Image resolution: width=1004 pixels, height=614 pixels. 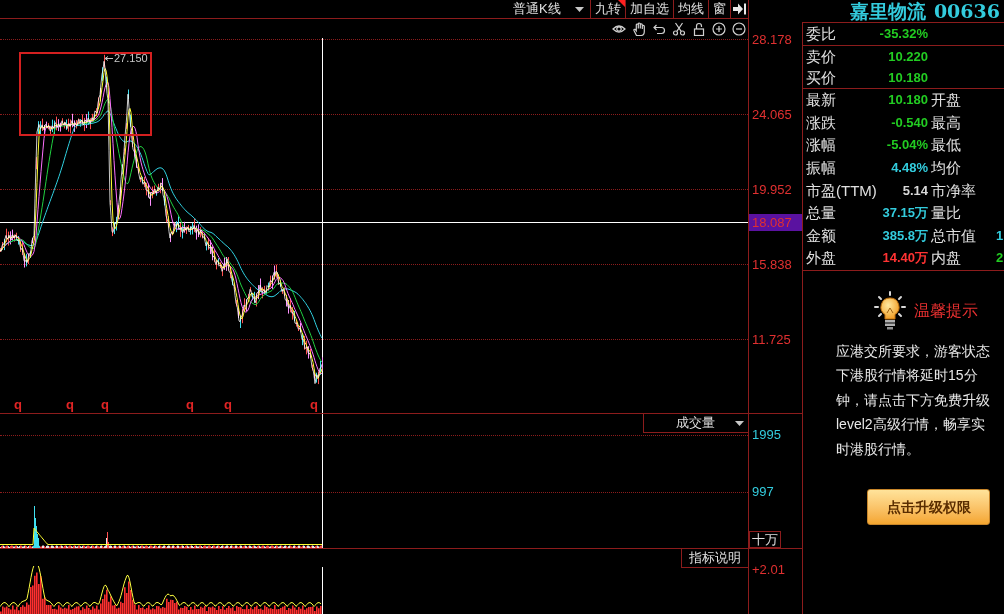 What do you see at coordinates (946, 122) in the screenshot?
I see `quote-label: 最高` at bounding box center [946, 122].